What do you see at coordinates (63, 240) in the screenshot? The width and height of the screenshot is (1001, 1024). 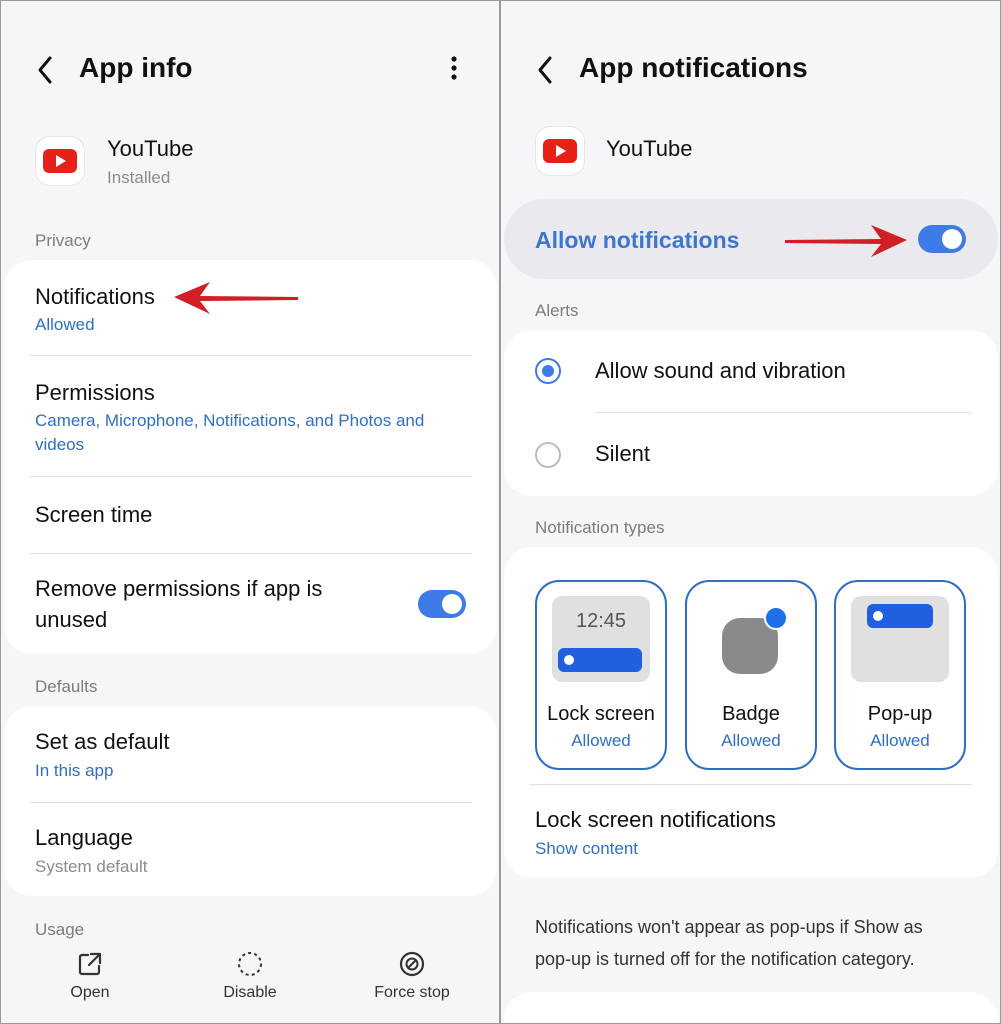 I see `section-privacy-label: Privacy` at bounding box center [63, 240].